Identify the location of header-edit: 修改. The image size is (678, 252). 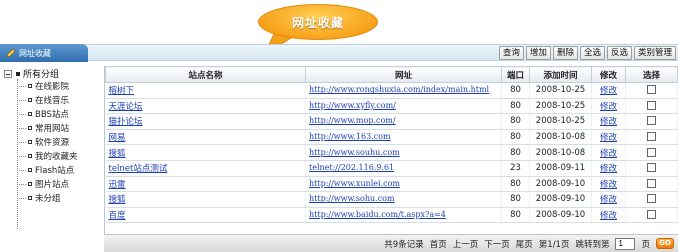
(608, 74).